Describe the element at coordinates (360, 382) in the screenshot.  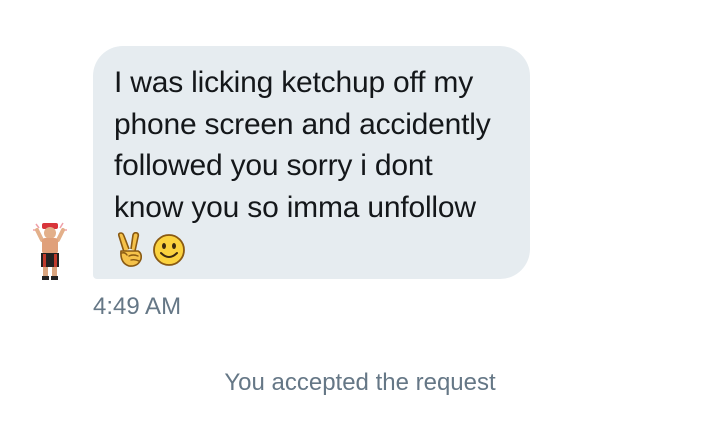
I see `request-accepted-notice: You accepted the request` at that location.